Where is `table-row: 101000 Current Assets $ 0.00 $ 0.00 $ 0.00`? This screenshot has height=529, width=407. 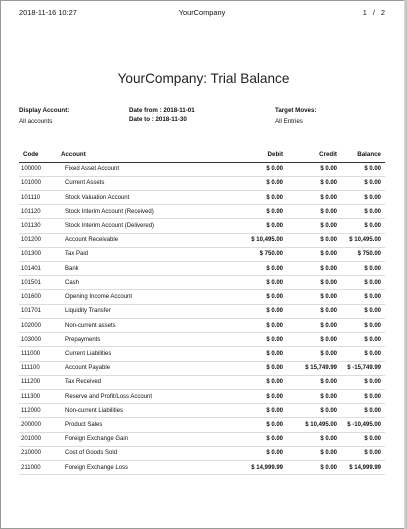 table-row: 101000 Current Assets $ 0.00 $ 0.00 $ 0.00 is located at coordinates (202, 183).